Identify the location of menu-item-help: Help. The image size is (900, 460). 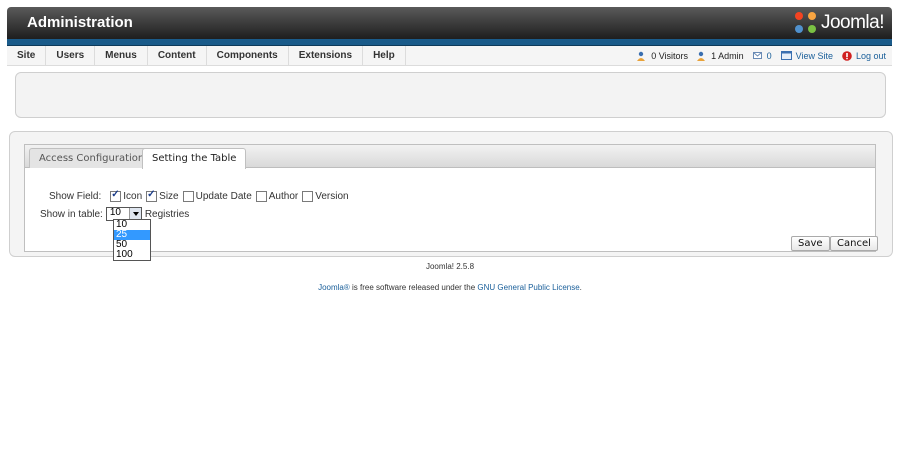
(384, 55).